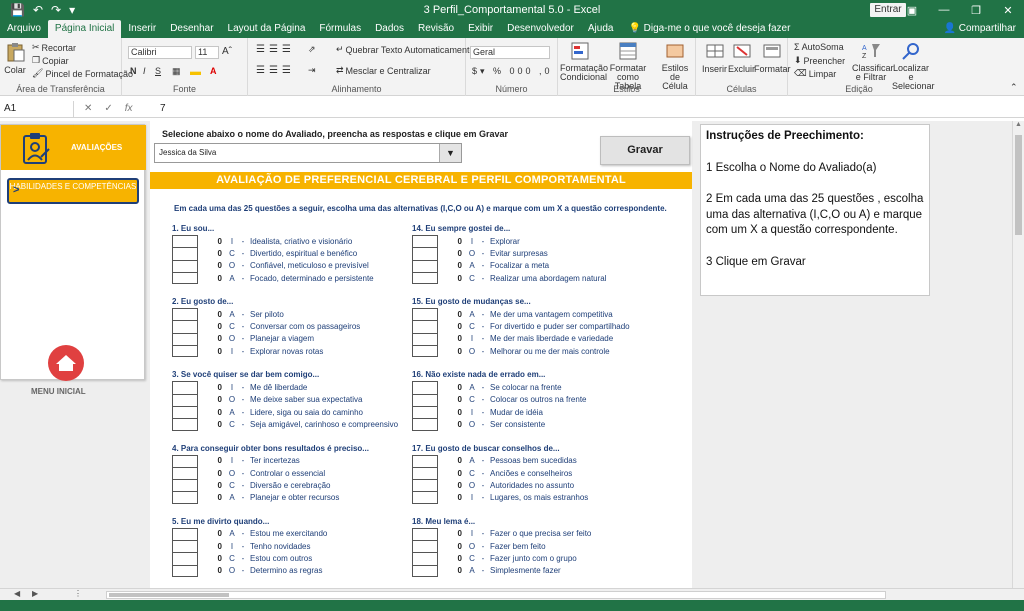 The image size is (1024, 611). I want to click on bold-button: N, so click(133, 71).